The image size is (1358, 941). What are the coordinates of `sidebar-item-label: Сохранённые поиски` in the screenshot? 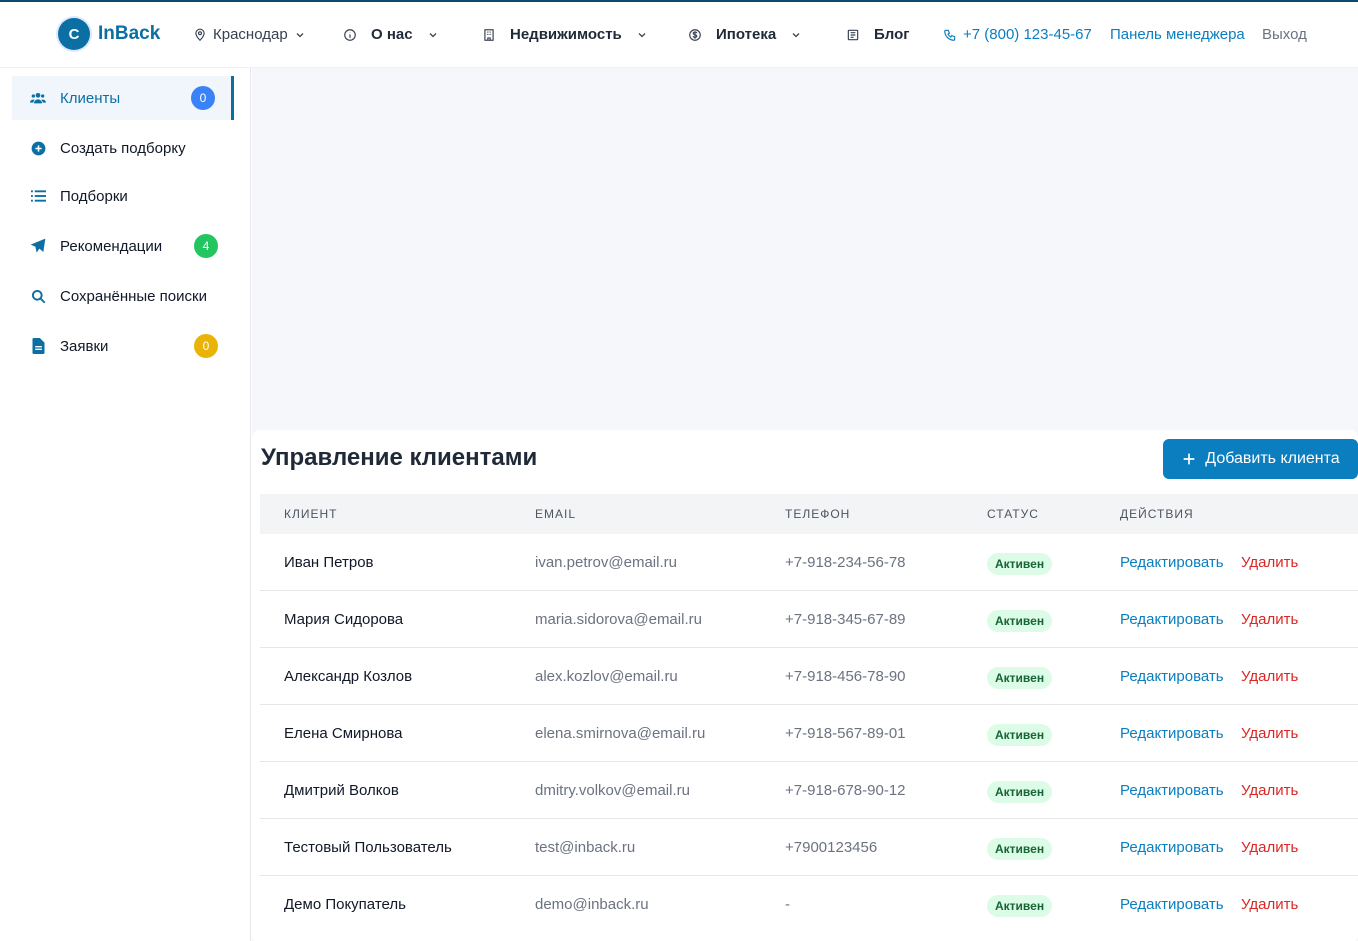 It's located at (133, 296).